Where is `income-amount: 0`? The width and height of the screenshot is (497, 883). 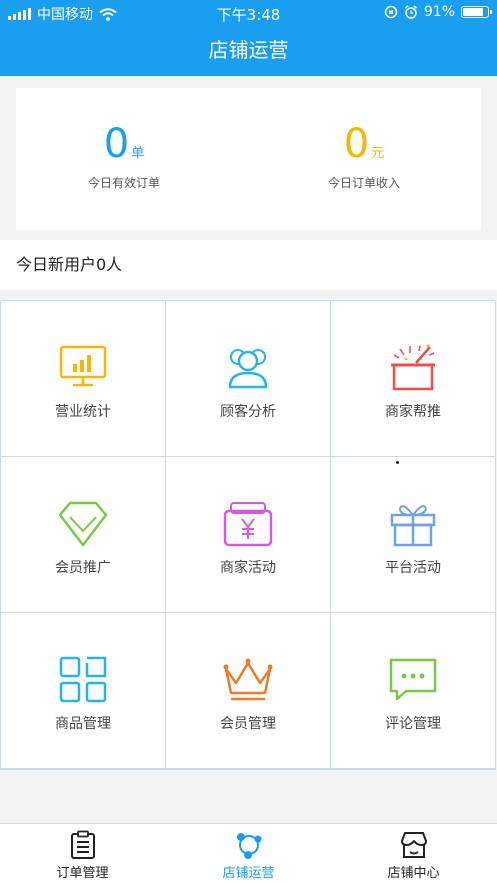
income-amount: 0 is located at coordinates (356, 144).